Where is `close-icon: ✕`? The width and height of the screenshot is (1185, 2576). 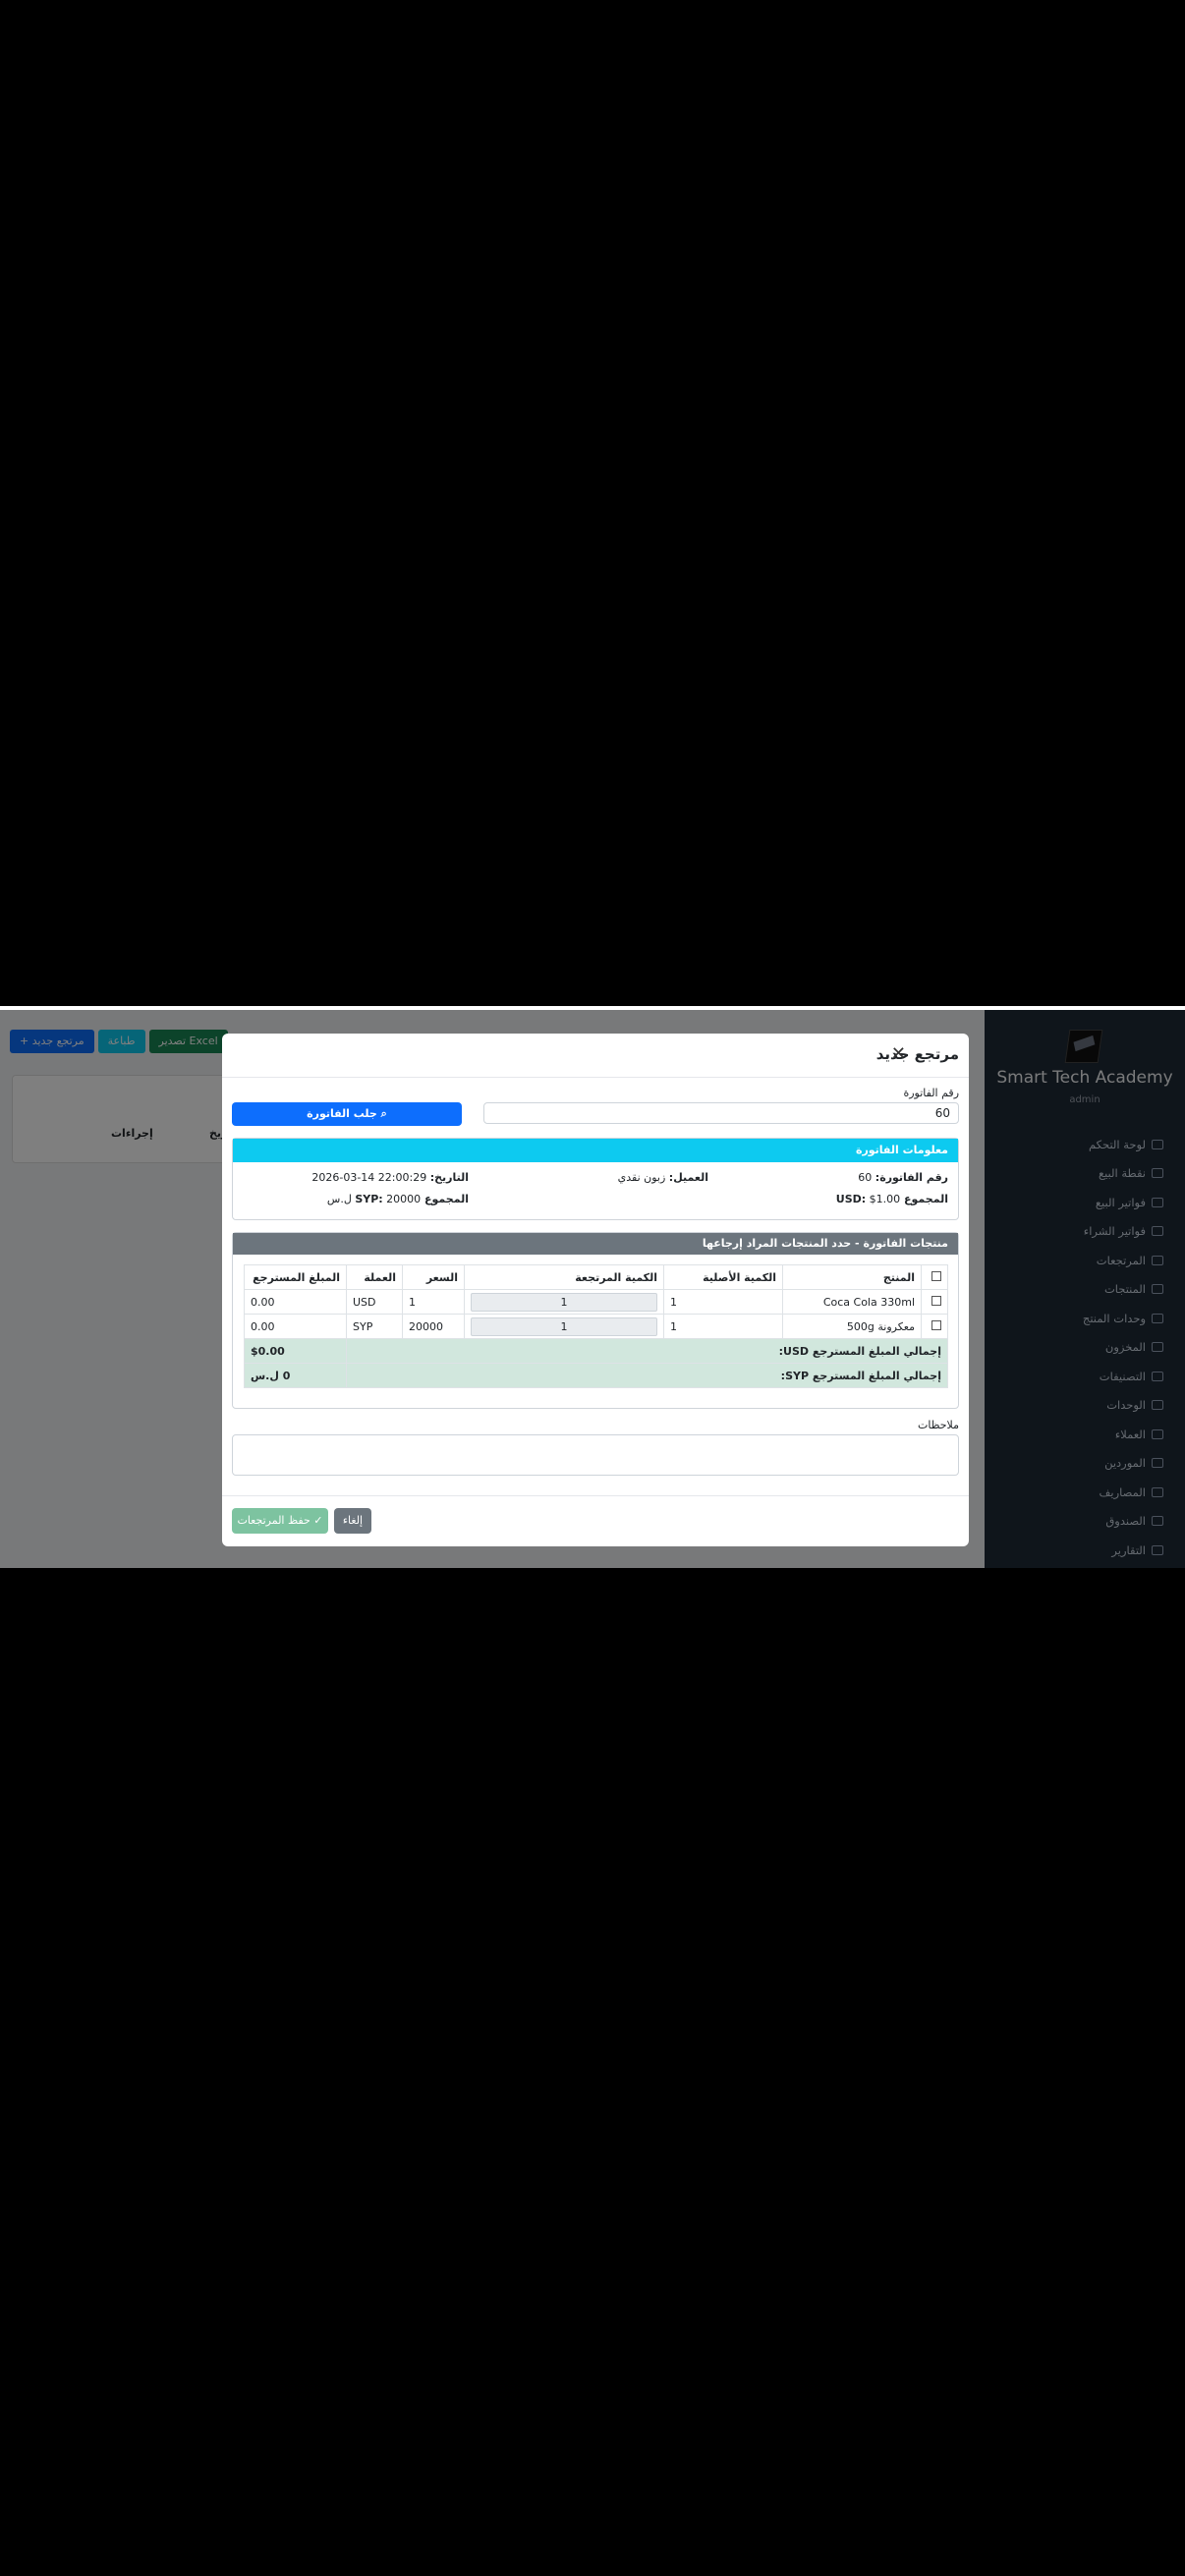
close-icon: ✕ is located at coordinates (899, 1053).